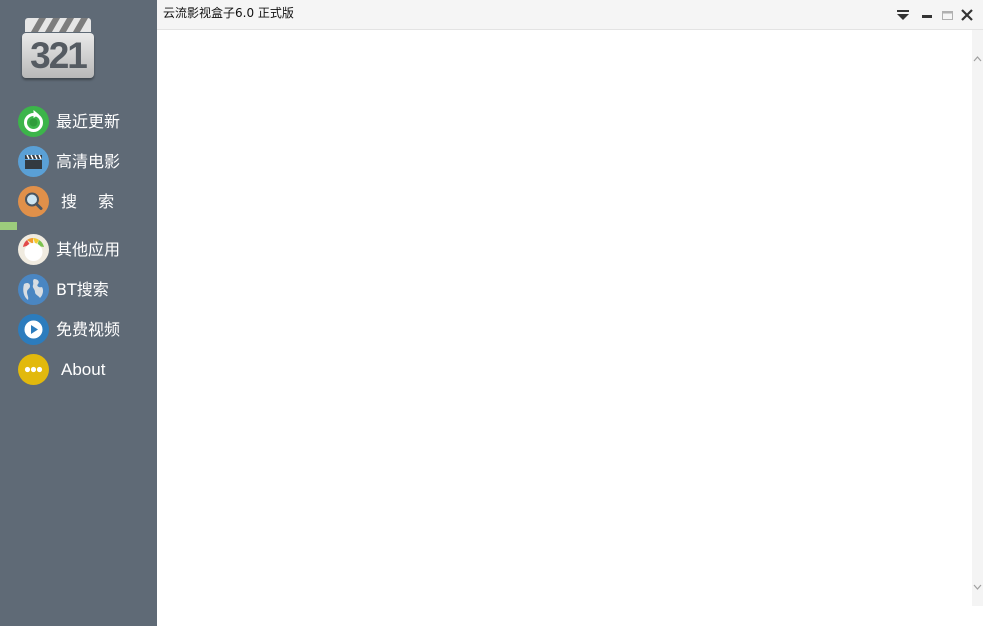 This screenshot has width=983, height=626. Describe the element at coordinates (33, 329) in the screenshot. I see `play-icon` at that location.